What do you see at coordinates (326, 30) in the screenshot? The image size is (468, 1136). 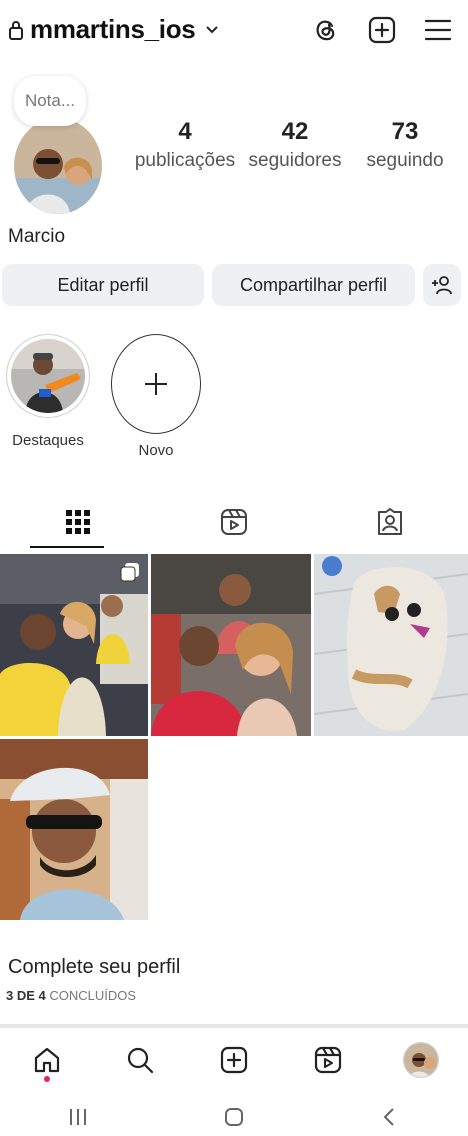 I see `threads-icon` at bounding box center [326, 30].